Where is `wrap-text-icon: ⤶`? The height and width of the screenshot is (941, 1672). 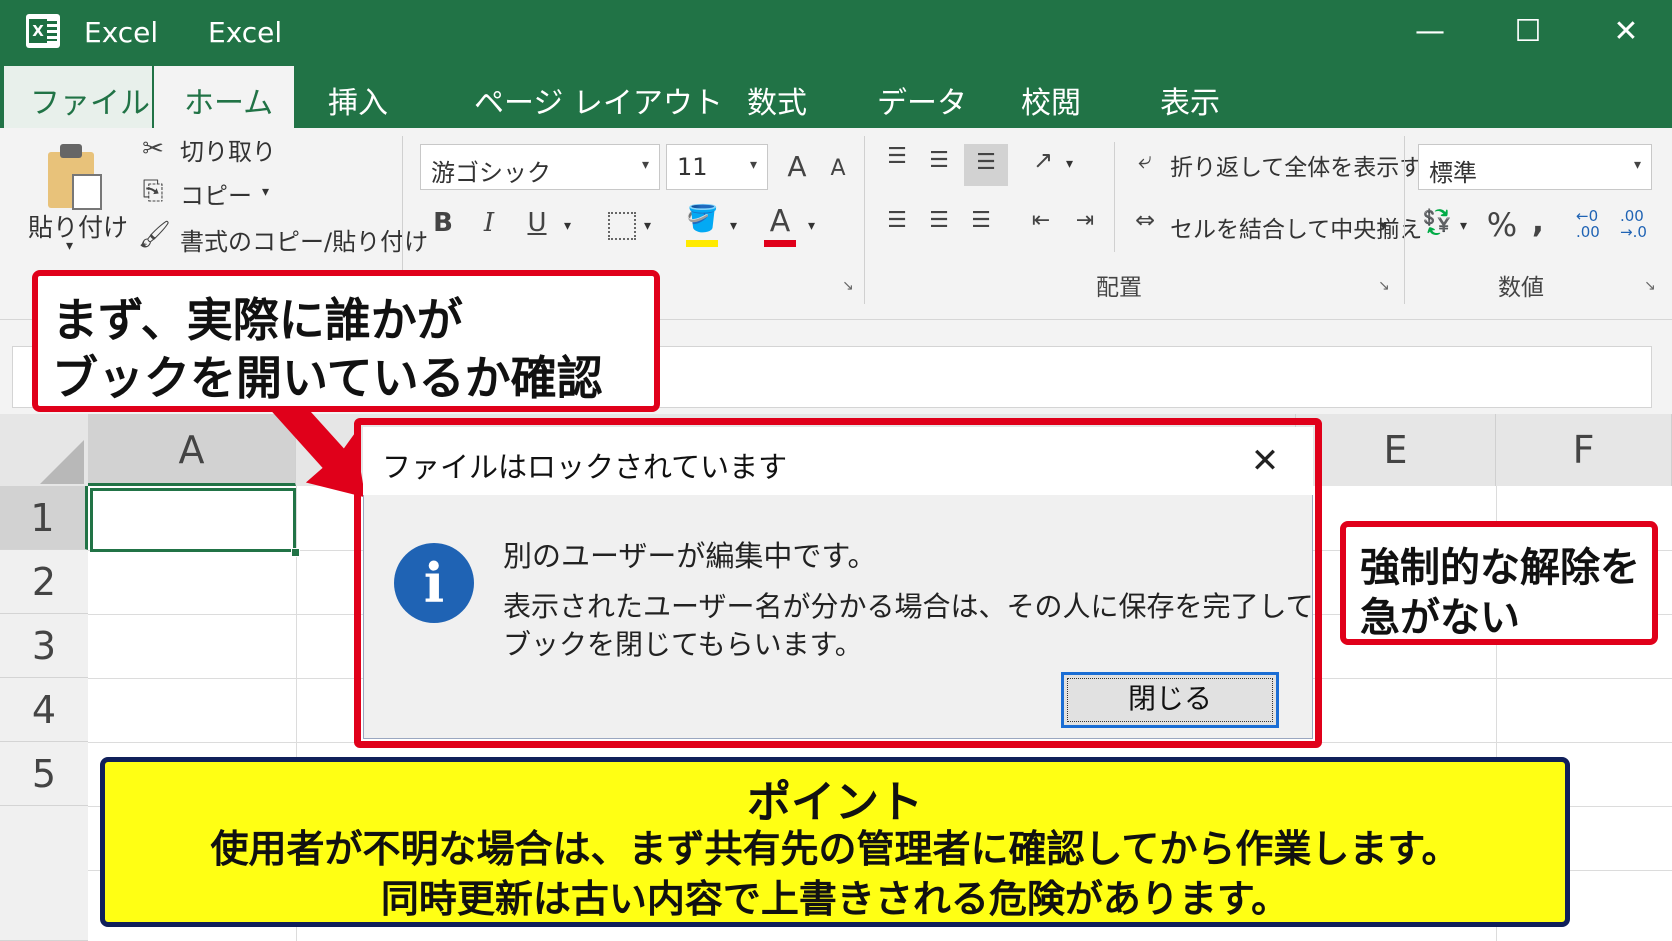
wrap-text-icon: ⤶ is located at coordinates (1145, 160).